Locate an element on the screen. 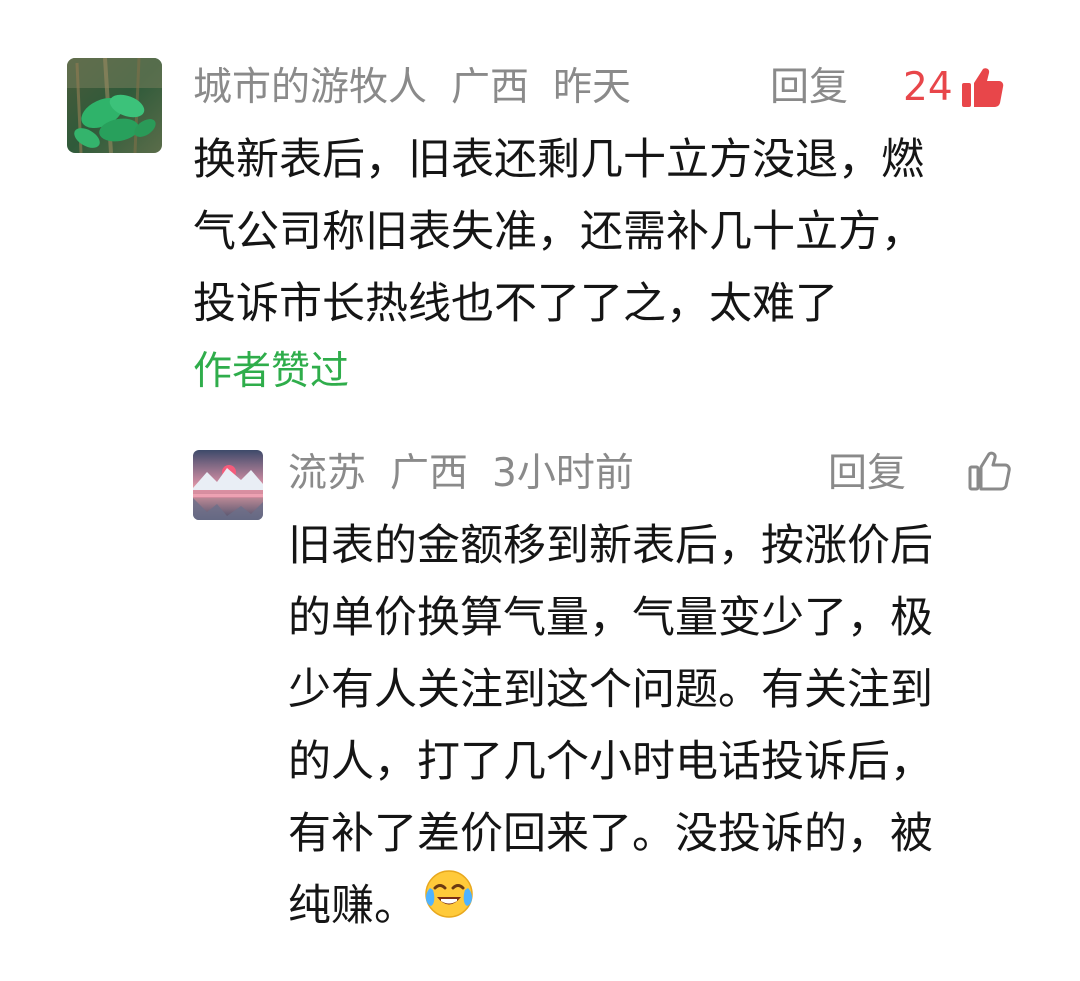  comment-time: 昨天 is located at coordinates (592, 87).